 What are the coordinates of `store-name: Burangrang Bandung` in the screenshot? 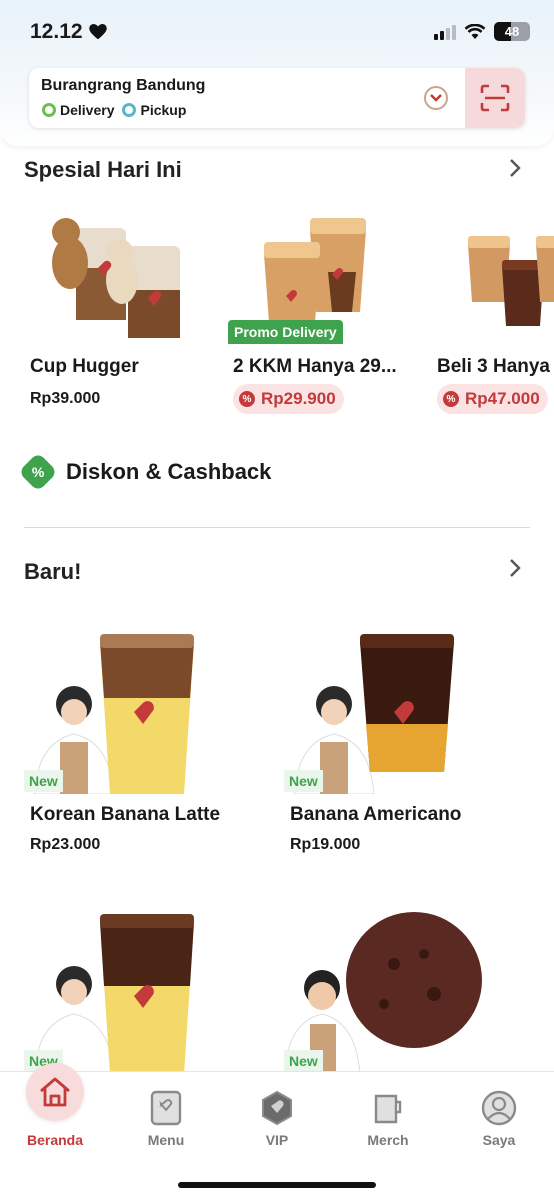 It's located at (123, 85).